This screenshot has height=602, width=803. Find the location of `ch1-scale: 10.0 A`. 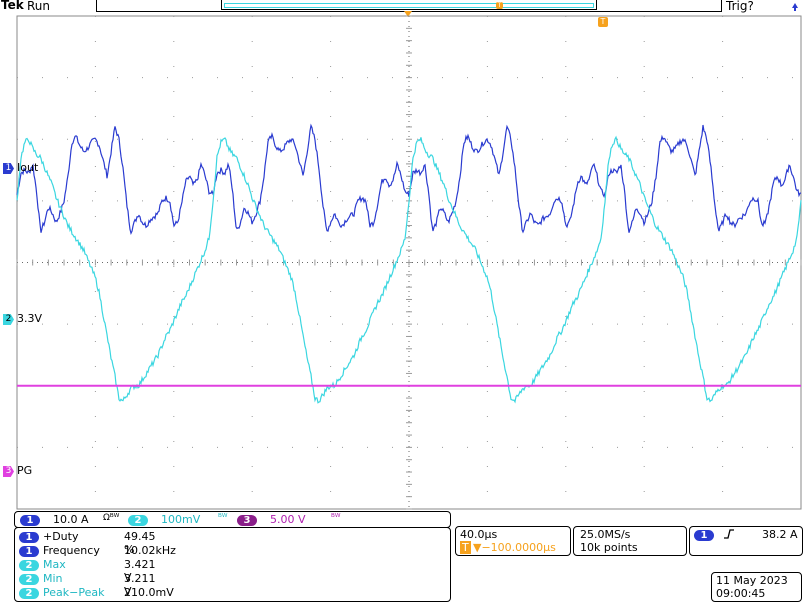

ch1-scale: 10.0 A is located at coordinates (71, 519).